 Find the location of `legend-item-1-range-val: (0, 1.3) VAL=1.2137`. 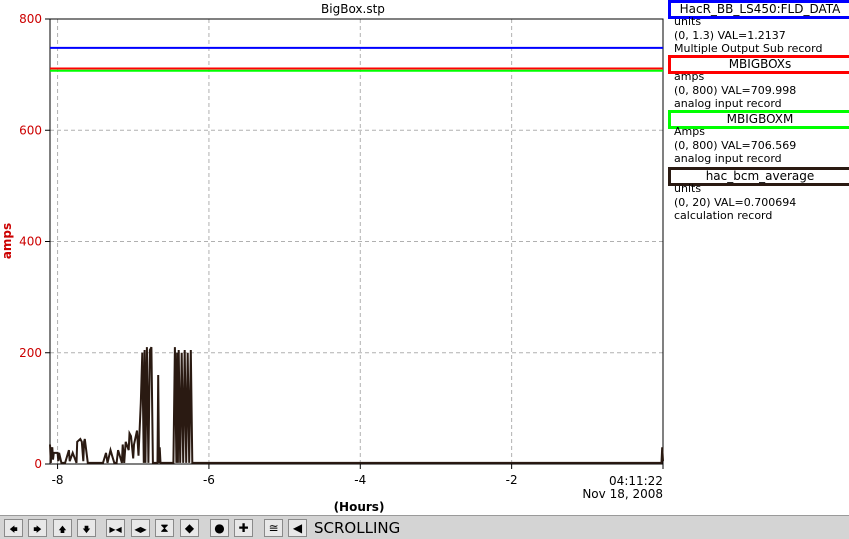

legend-item-1-range-val: (0, 1.3) VAL=1.2137 is located at coordinates (730, 35).